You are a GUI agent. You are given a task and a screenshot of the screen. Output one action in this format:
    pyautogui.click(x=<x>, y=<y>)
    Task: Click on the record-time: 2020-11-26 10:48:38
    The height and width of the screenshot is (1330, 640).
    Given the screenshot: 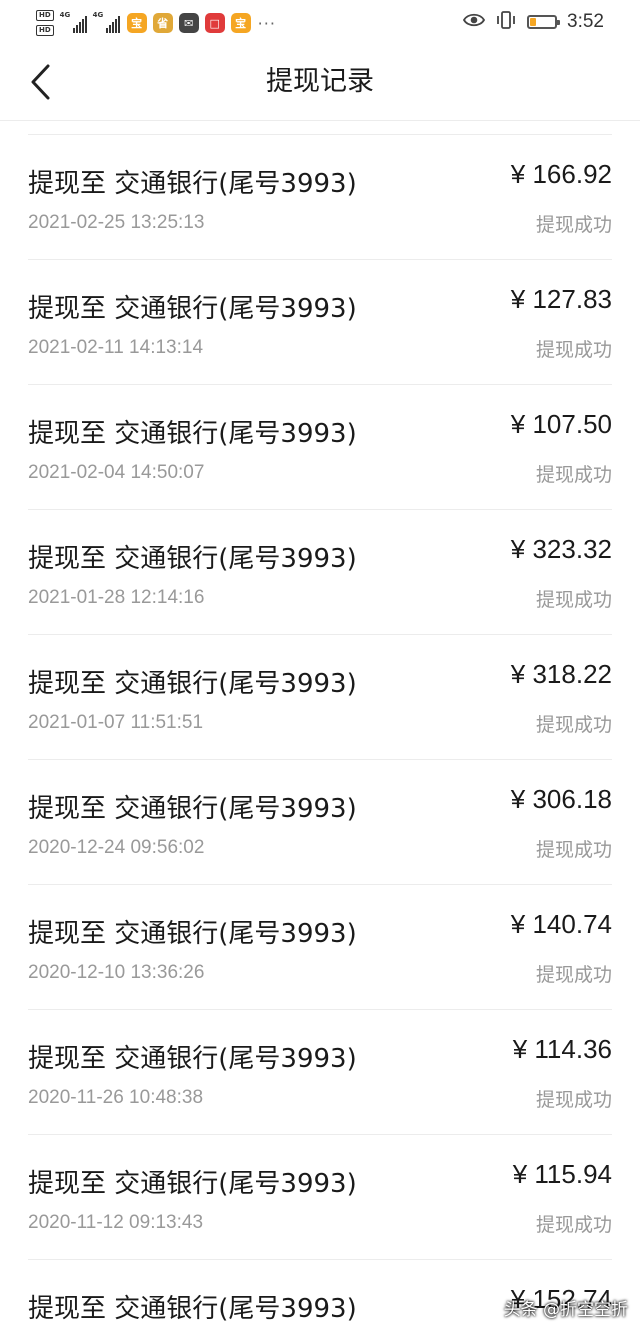 What is the action you would take?
    pyautogui.click(x=116, y=1097)
    